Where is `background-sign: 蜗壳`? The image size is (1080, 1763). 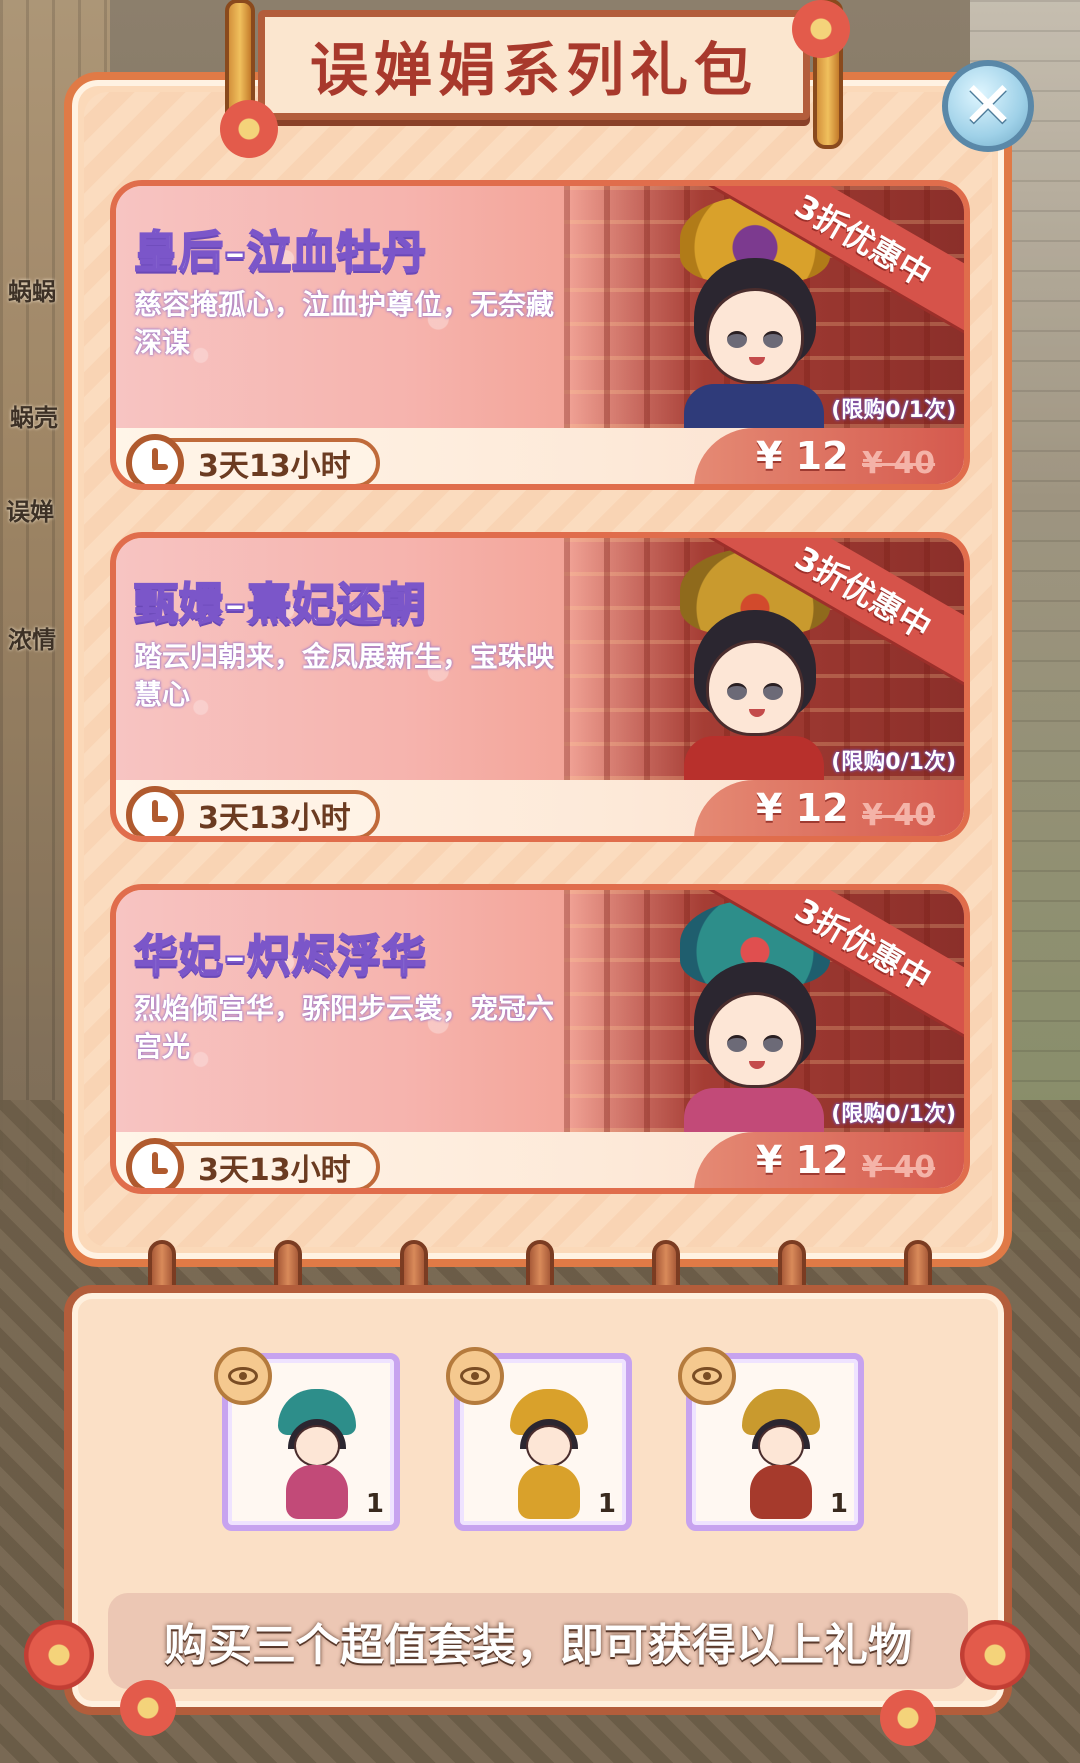
background-sign: 蜗壳 is located at coordinates (34, 418).